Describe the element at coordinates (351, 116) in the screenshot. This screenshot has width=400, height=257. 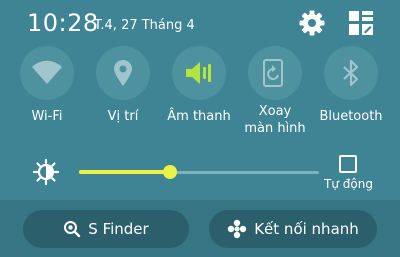
I see `toggle-label: Bluetooth` at that location.